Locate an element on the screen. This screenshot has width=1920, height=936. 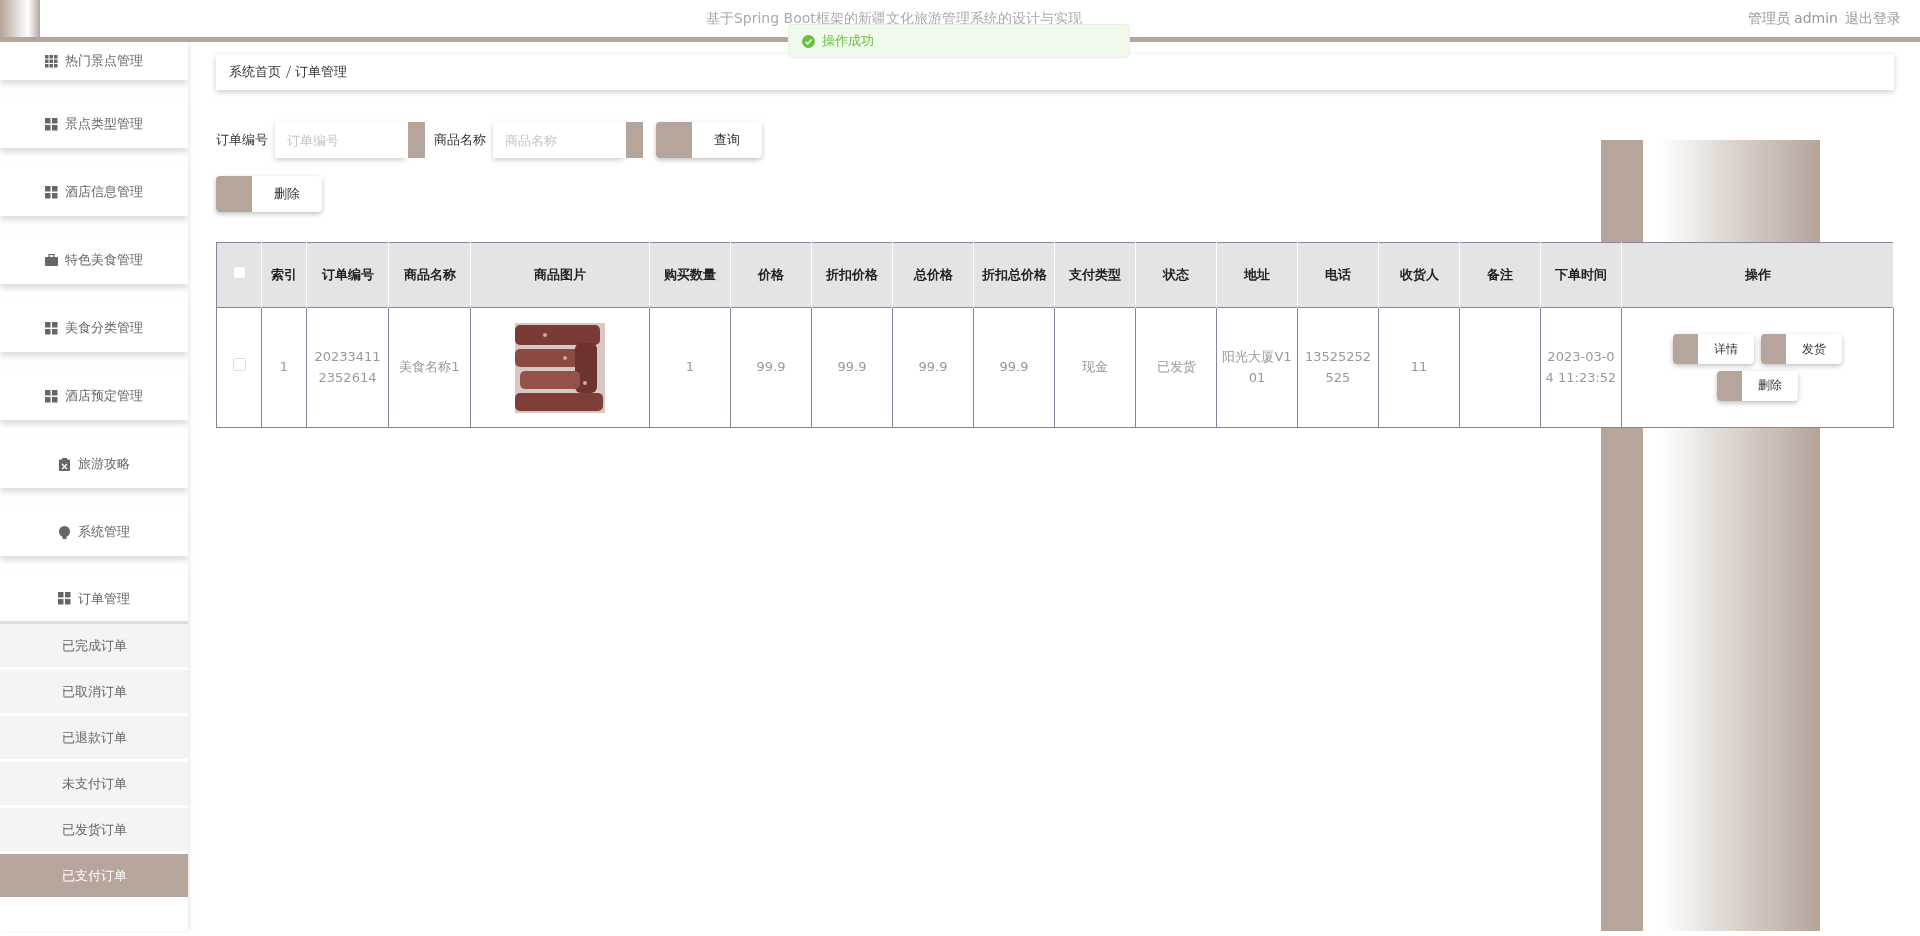
column-header: 购买数量 is located at coordinates (690, 275).